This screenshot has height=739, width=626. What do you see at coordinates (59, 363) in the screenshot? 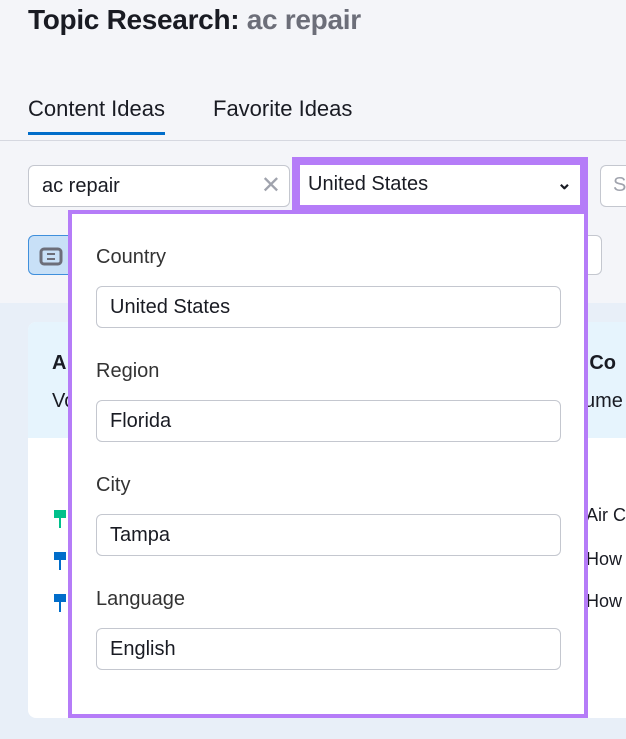
I see `card-title: A` at bounding box center [59, 363].